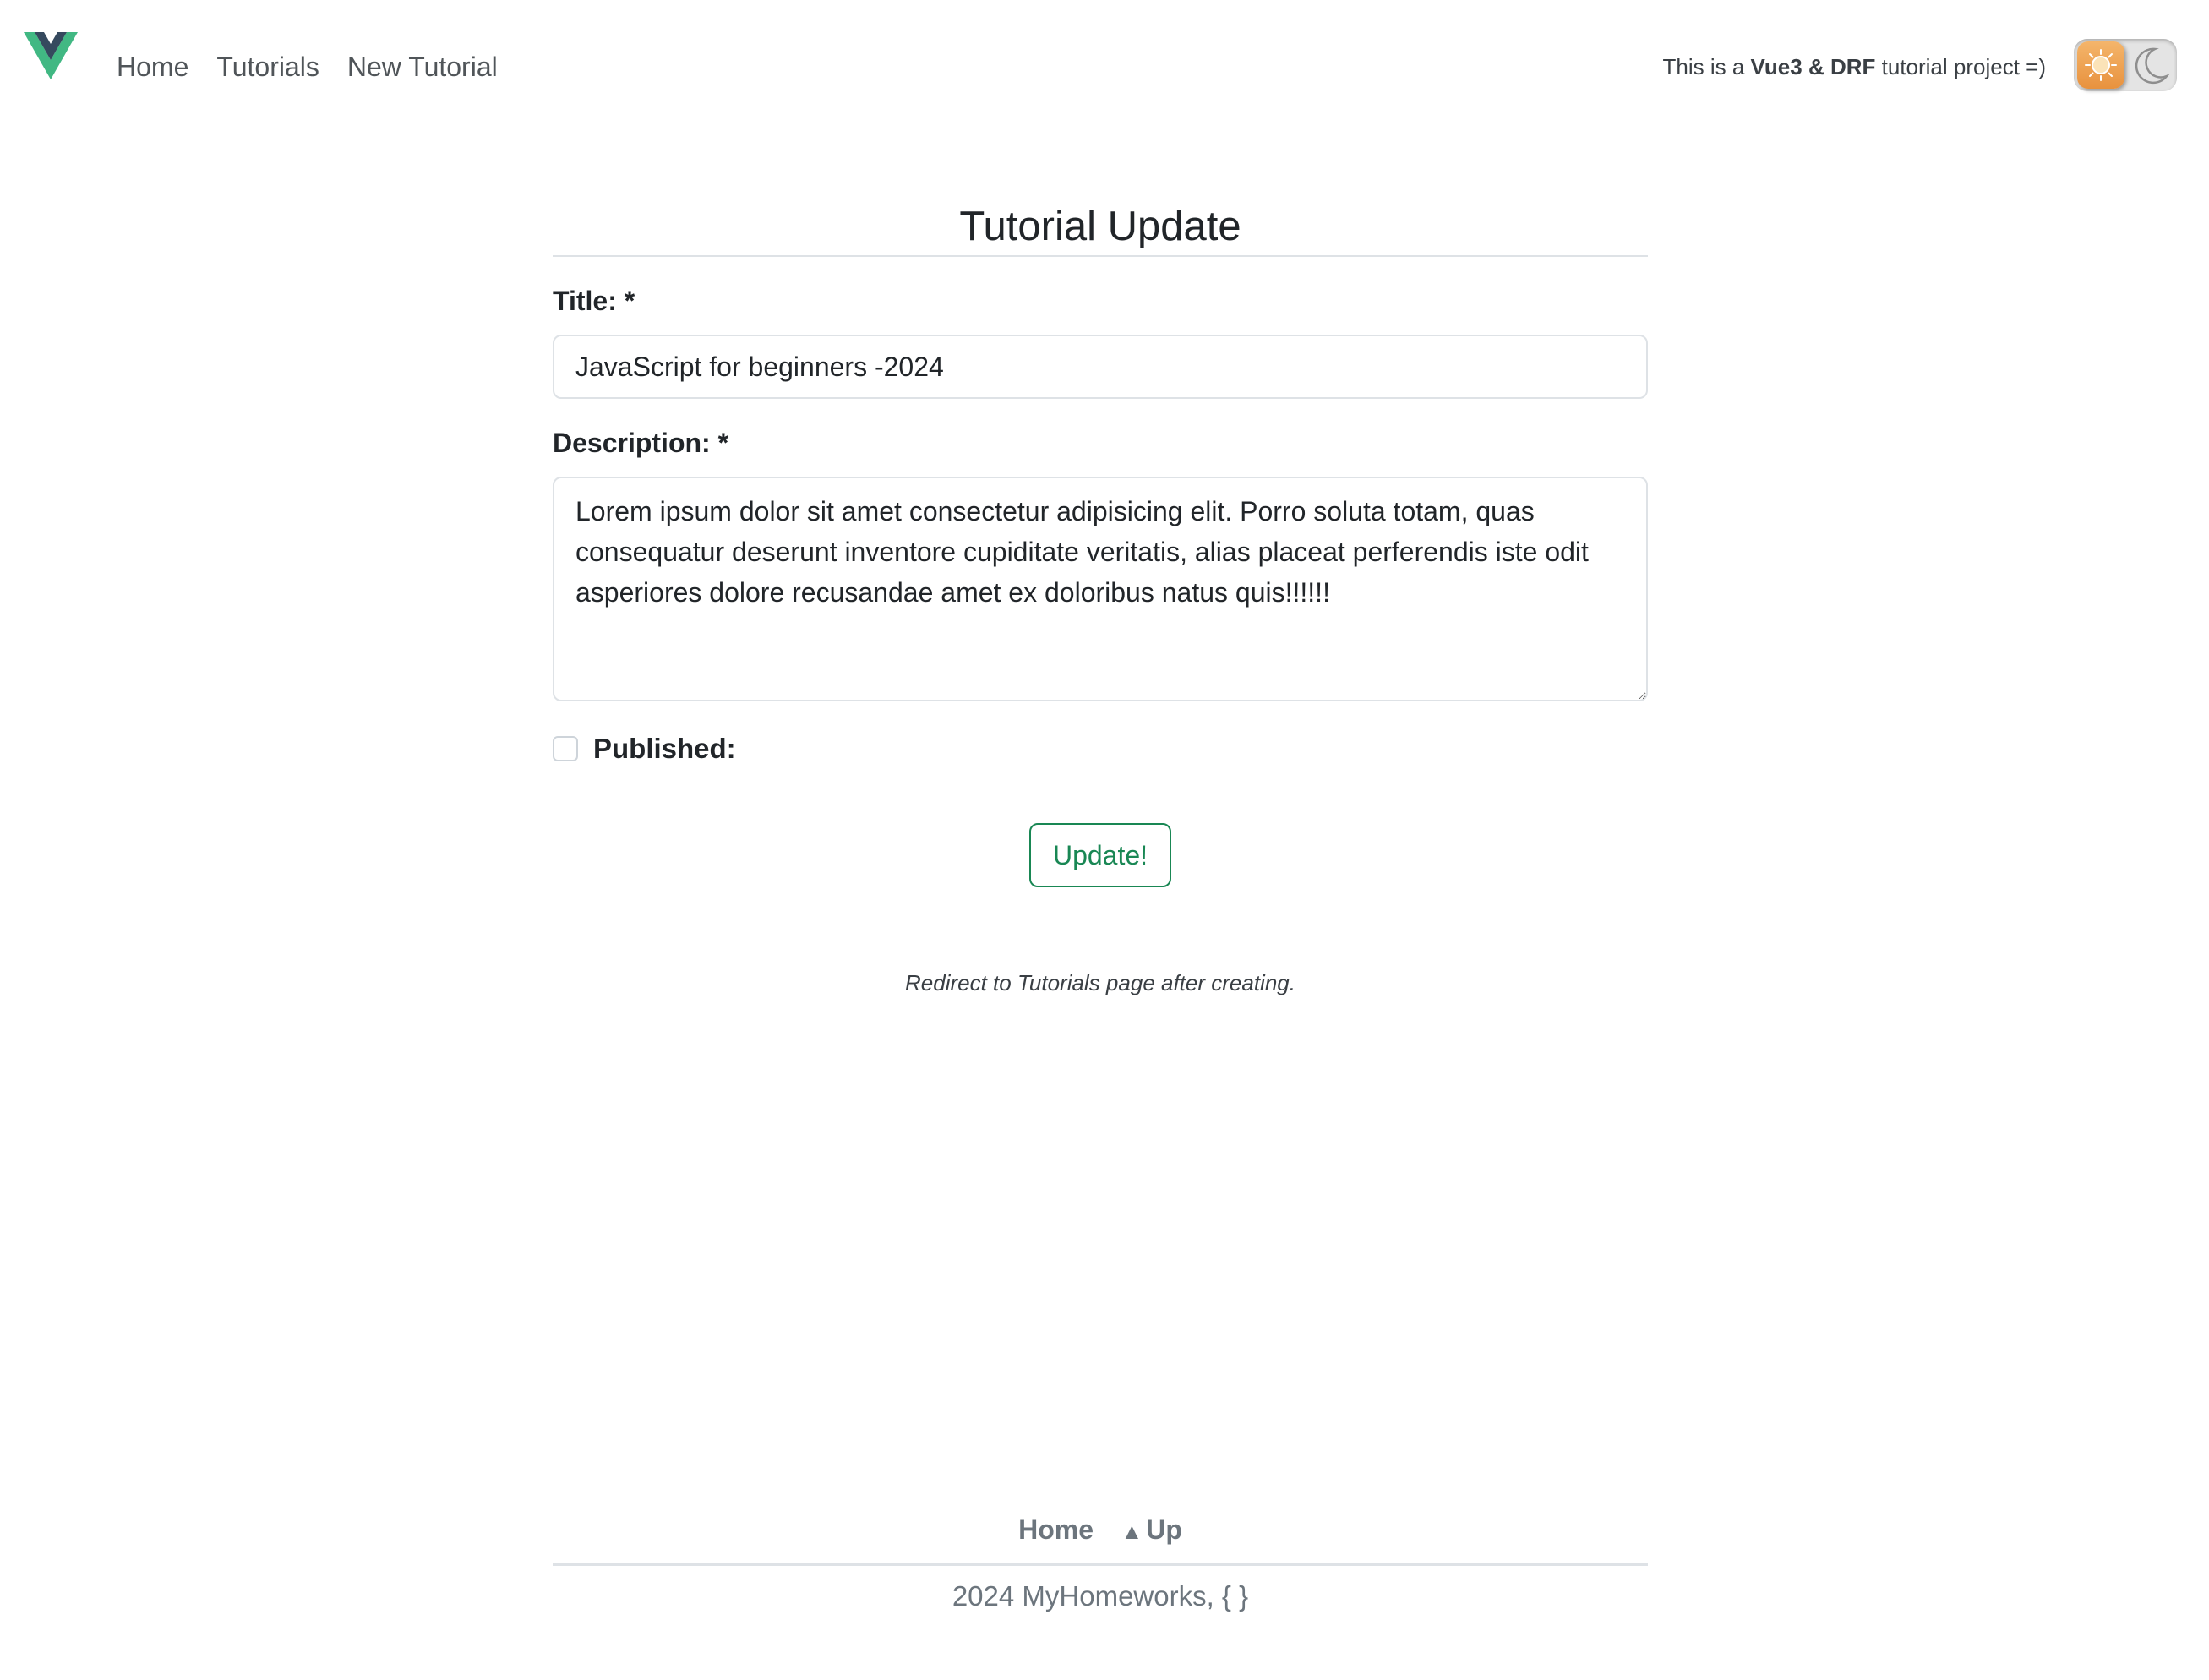  Describe the element at coordinates (1100, 1596) in the screenshot. I see `copyright-text: 2024 MyHomeworks, { }` at that location.